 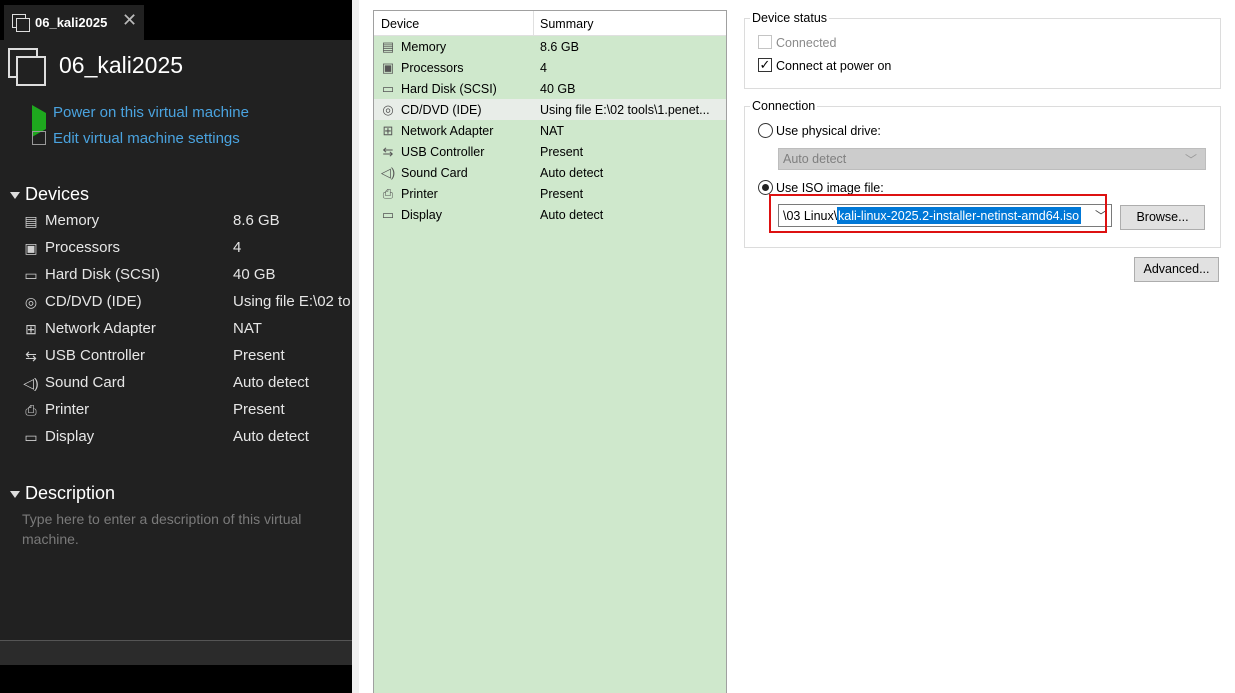 What do you see at coordinates (828, 131) in the screenshot?
I see `use-physical-drive-label: Use physical drive:` at bounding box center [828, 131].